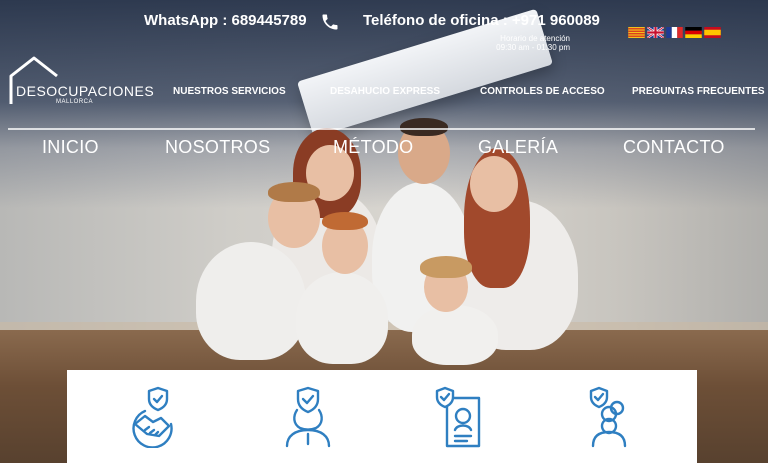 This screenshot has width=768, height=463. What do you see at coordinates (481, 20) in the screenshot?
I see `office-phone-link: Teléfono de oficina : +971 960089` at bounding box center [481, 20].